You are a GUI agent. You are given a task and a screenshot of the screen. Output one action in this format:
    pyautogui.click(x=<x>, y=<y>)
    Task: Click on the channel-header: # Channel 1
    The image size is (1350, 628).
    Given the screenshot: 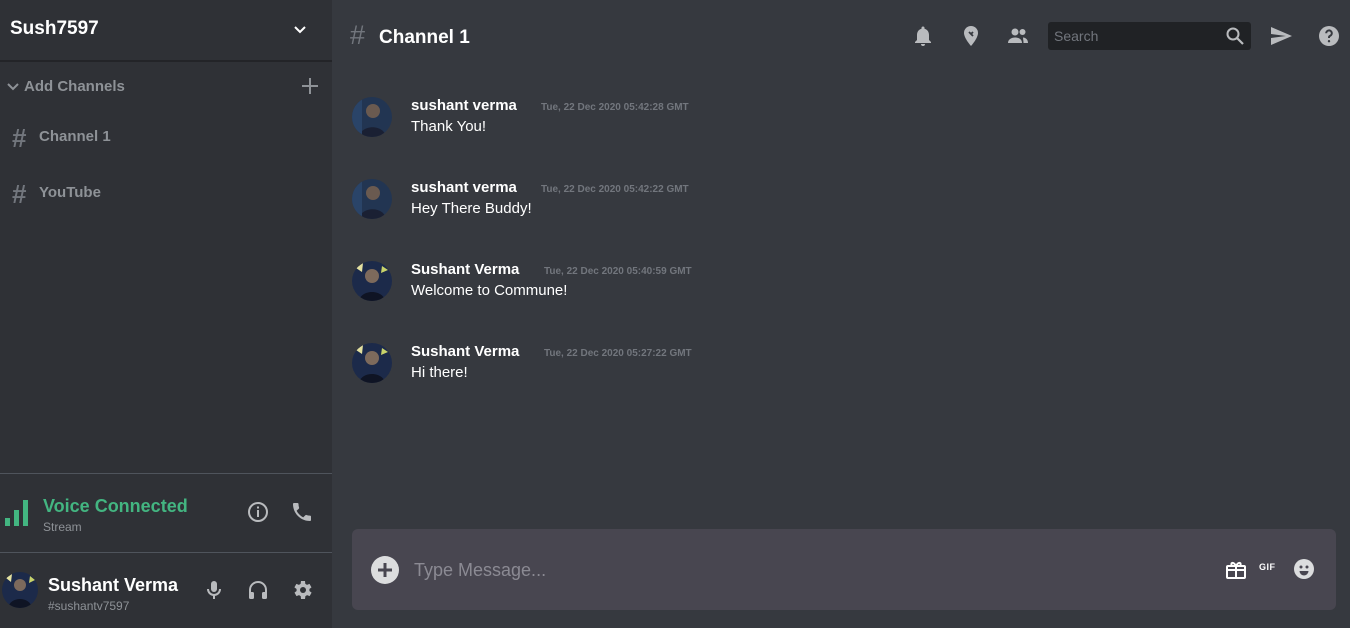 What is the action you would take?
    pyautogui.click(x=841, y=36)
    